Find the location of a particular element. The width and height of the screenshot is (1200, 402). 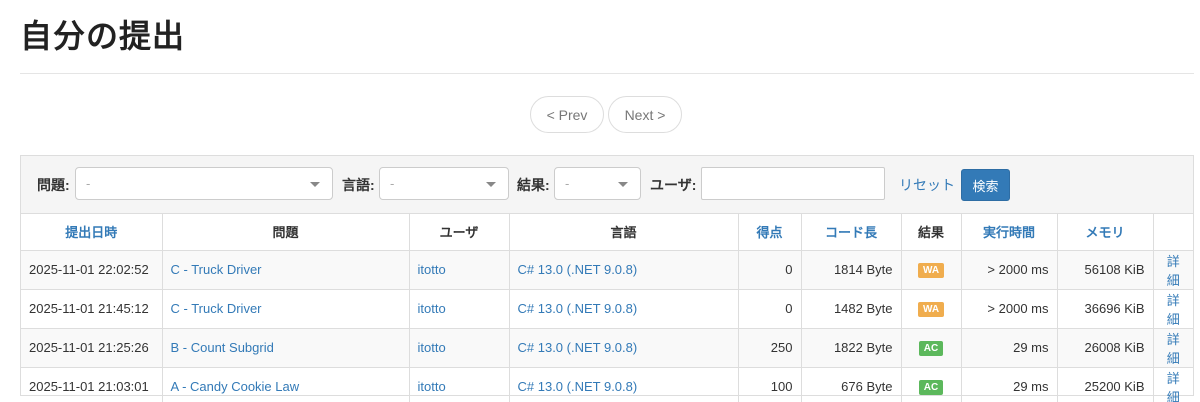

header-problem: 問題 is located at coordinates (286, 232).